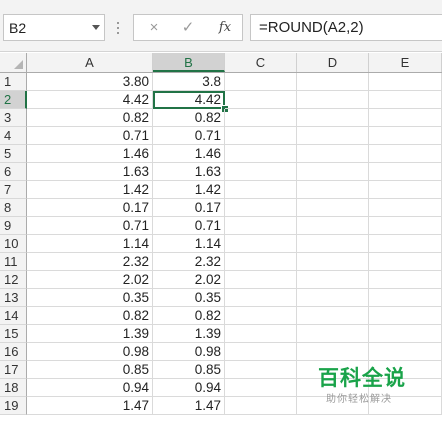  I want to click on cell-a17: 0.85, so click(90, 370).